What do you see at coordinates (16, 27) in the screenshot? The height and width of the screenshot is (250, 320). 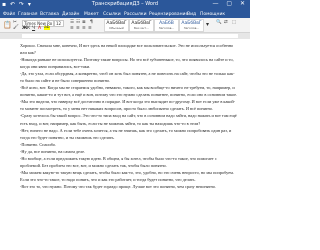 I see `format-painter-icon: 🖌` at bounding box center [16, 27].